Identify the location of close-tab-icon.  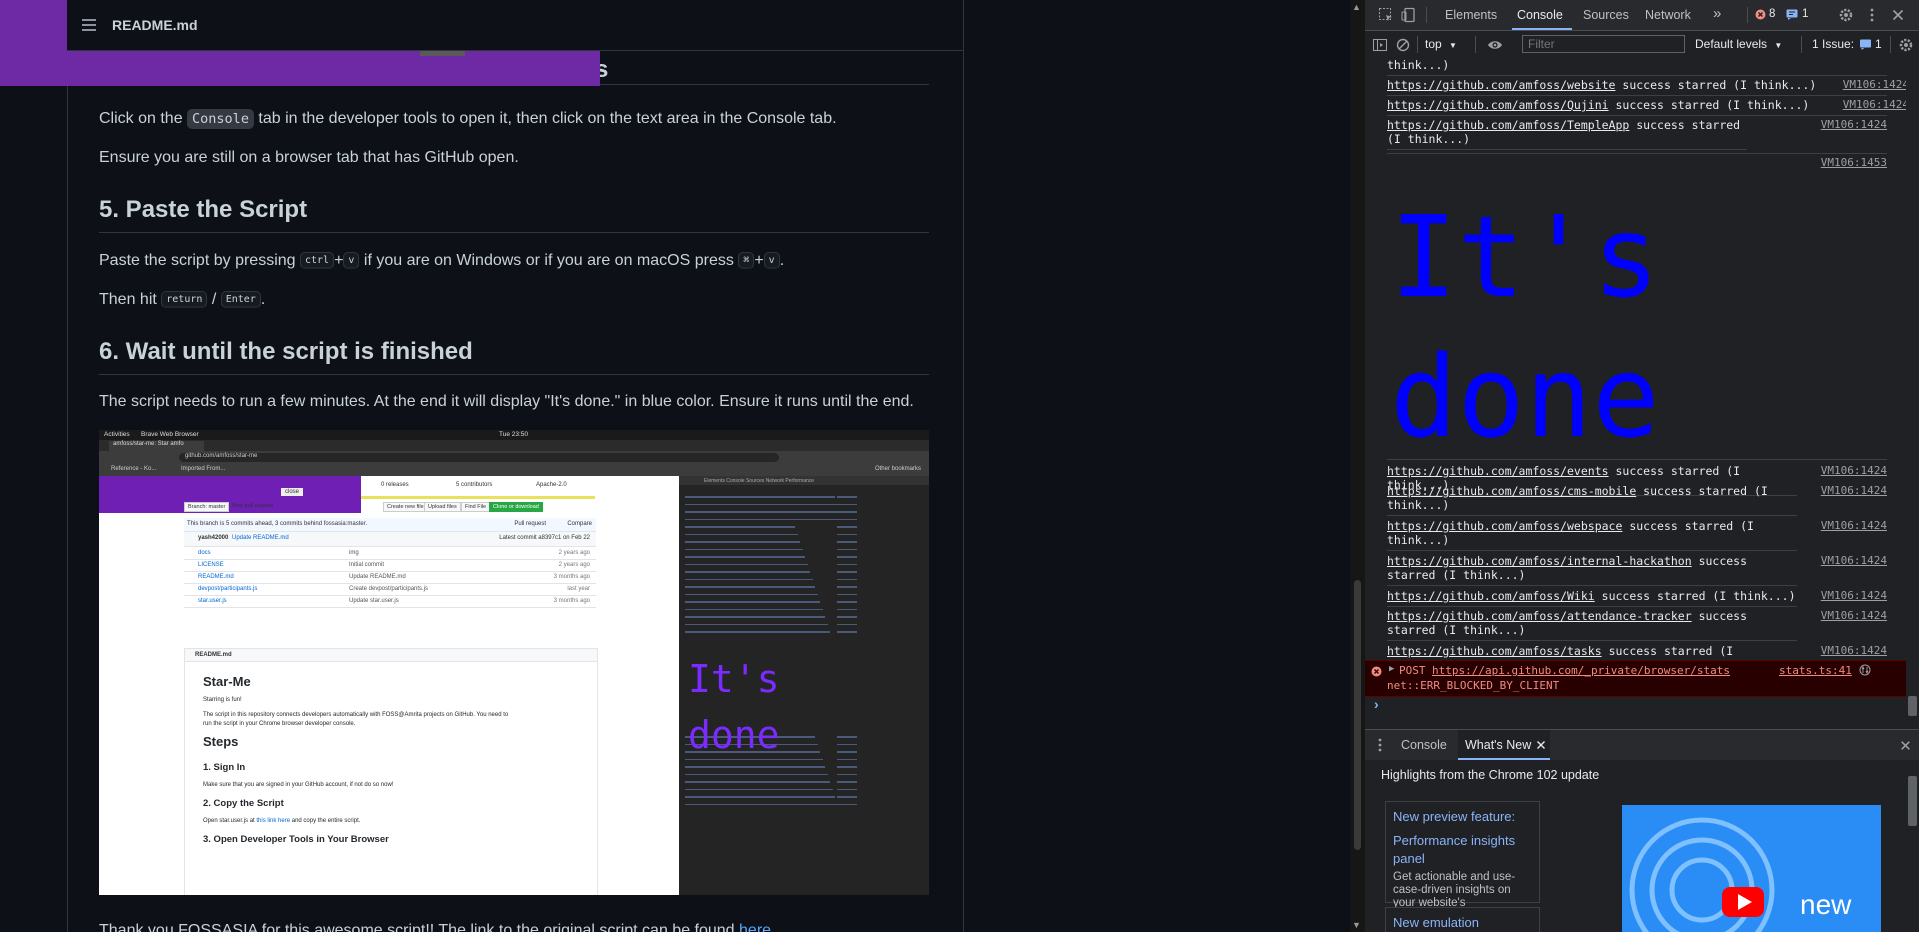
(1541, 745).